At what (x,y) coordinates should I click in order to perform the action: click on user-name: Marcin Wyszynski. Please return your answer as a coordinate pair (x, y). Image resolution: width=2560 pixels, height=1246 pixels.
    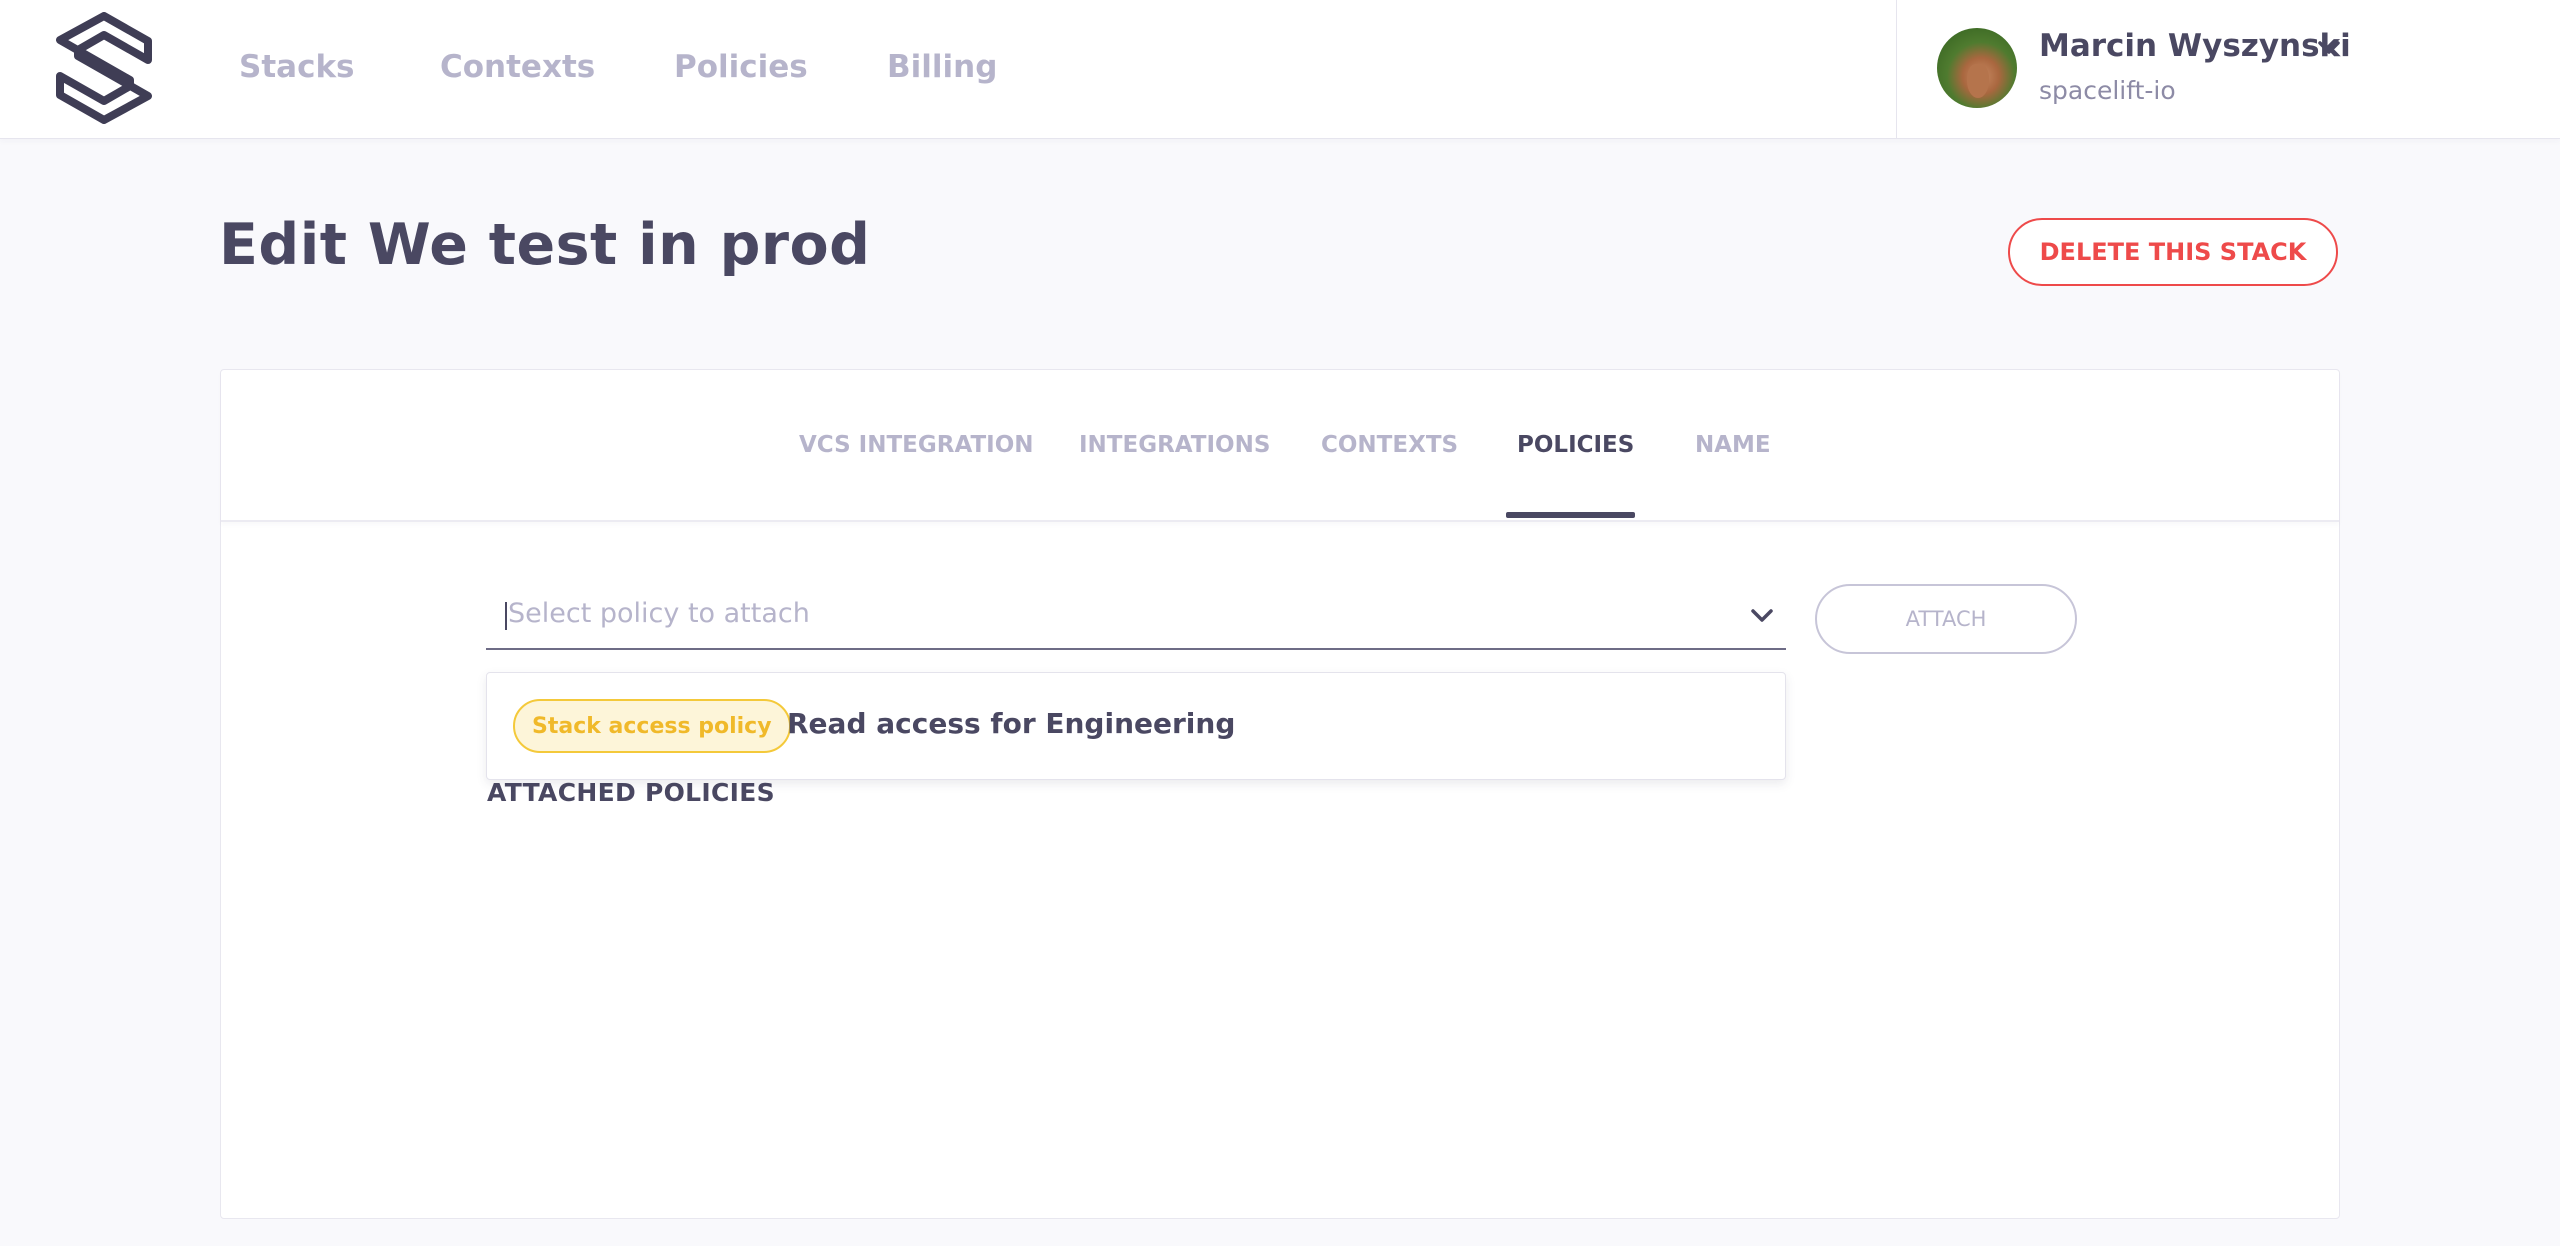
    Looking at the image, I should click on (2195, 46).